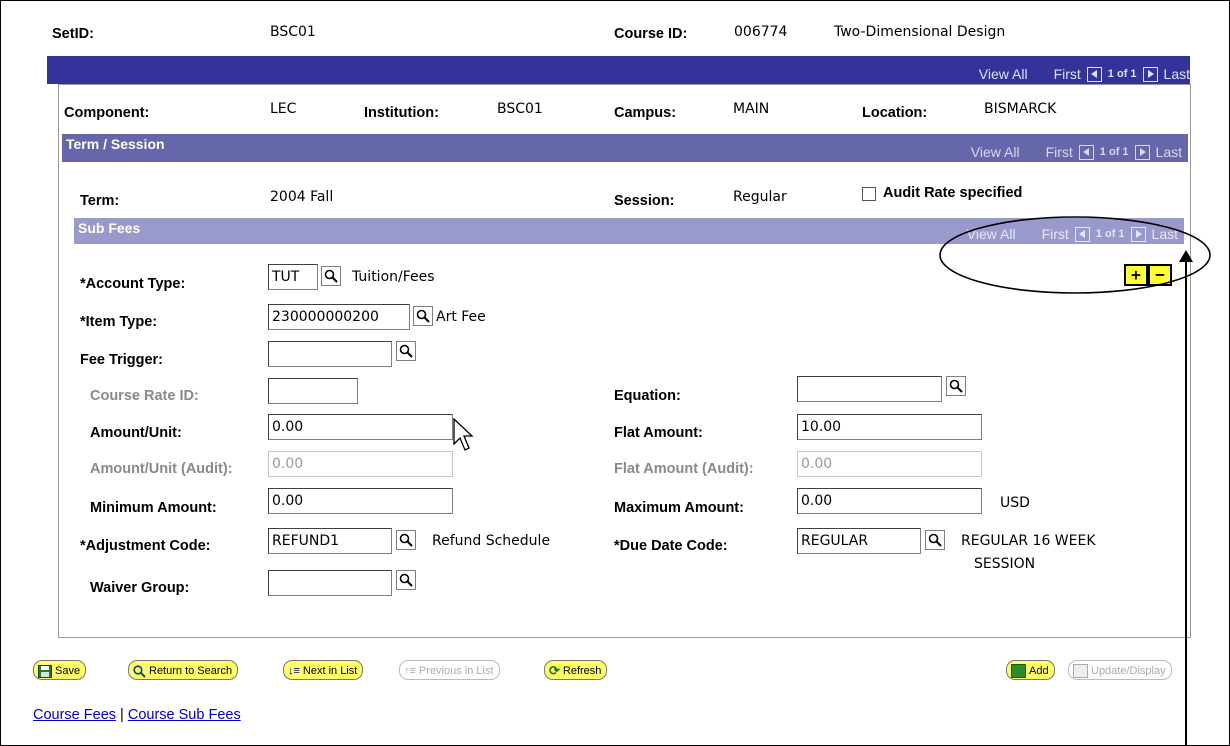 This screenshot has height=746, width=1230. What do you see at coordinates (115, 144) in the screenshot?
I see `term-session-title: Term / Session` at bounding box center [115, 144].